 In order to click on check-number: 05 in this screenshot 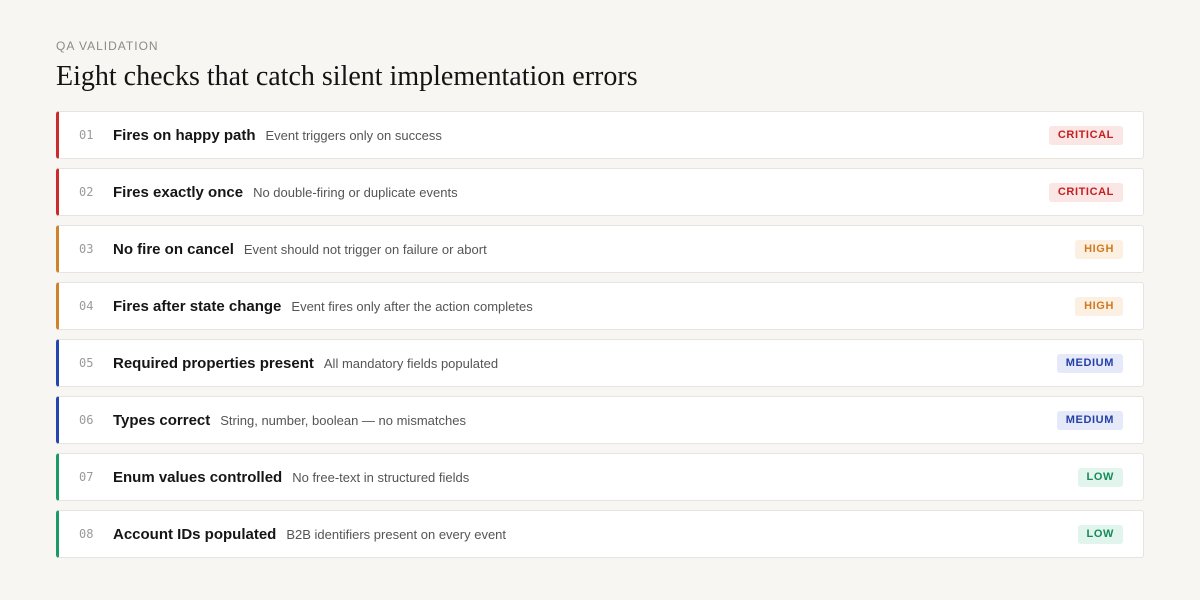, I will do `click(86, 363)`.